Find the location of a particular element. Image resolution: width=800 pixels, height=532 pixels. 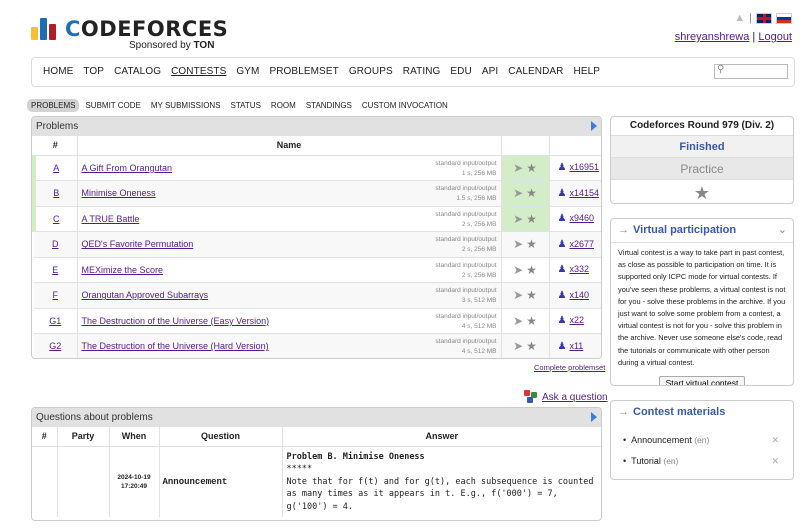

nav-item-top: TOP is located at coordinates (93, 71).